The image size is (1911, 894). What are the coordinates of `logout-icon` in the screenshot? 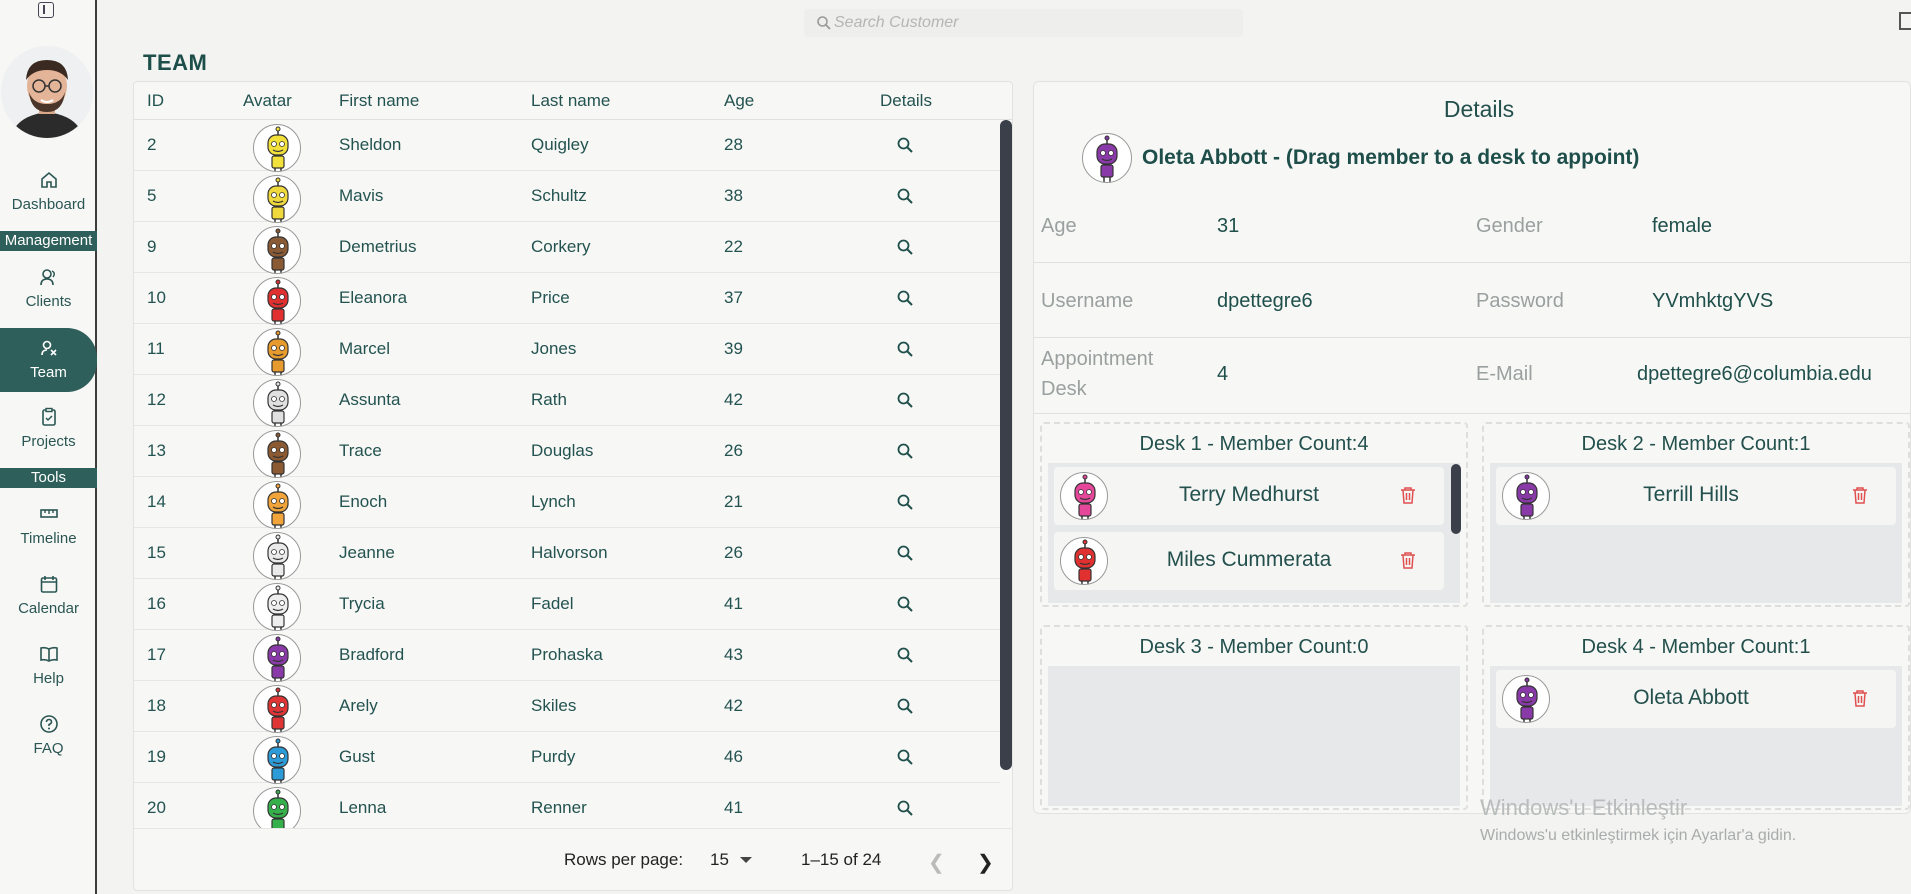 It's located at (1905, 21).